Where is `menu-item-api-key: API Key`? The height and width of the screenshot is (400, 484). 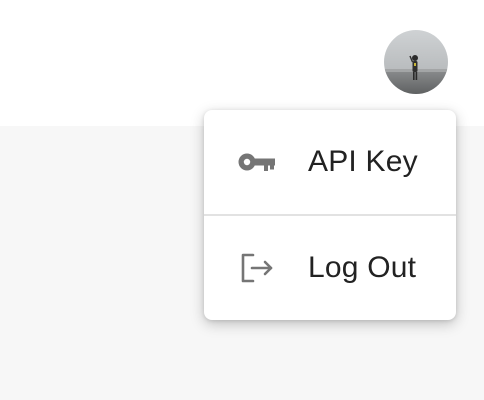 menu-item-api-key: API Key is located at coordinates (330, 162).